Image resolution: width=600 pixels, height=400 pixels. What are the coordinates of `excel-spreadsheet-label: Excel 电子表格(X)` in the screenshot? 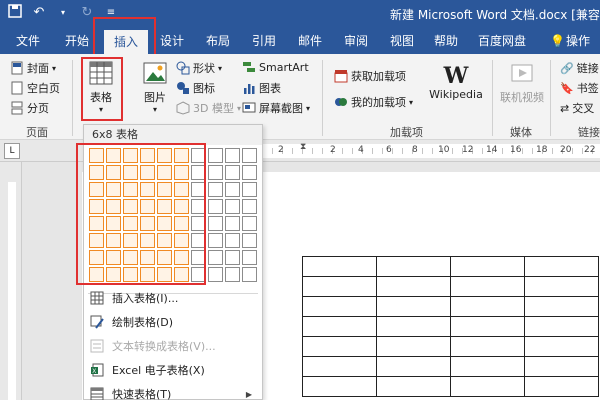 It's located at (158, 370).